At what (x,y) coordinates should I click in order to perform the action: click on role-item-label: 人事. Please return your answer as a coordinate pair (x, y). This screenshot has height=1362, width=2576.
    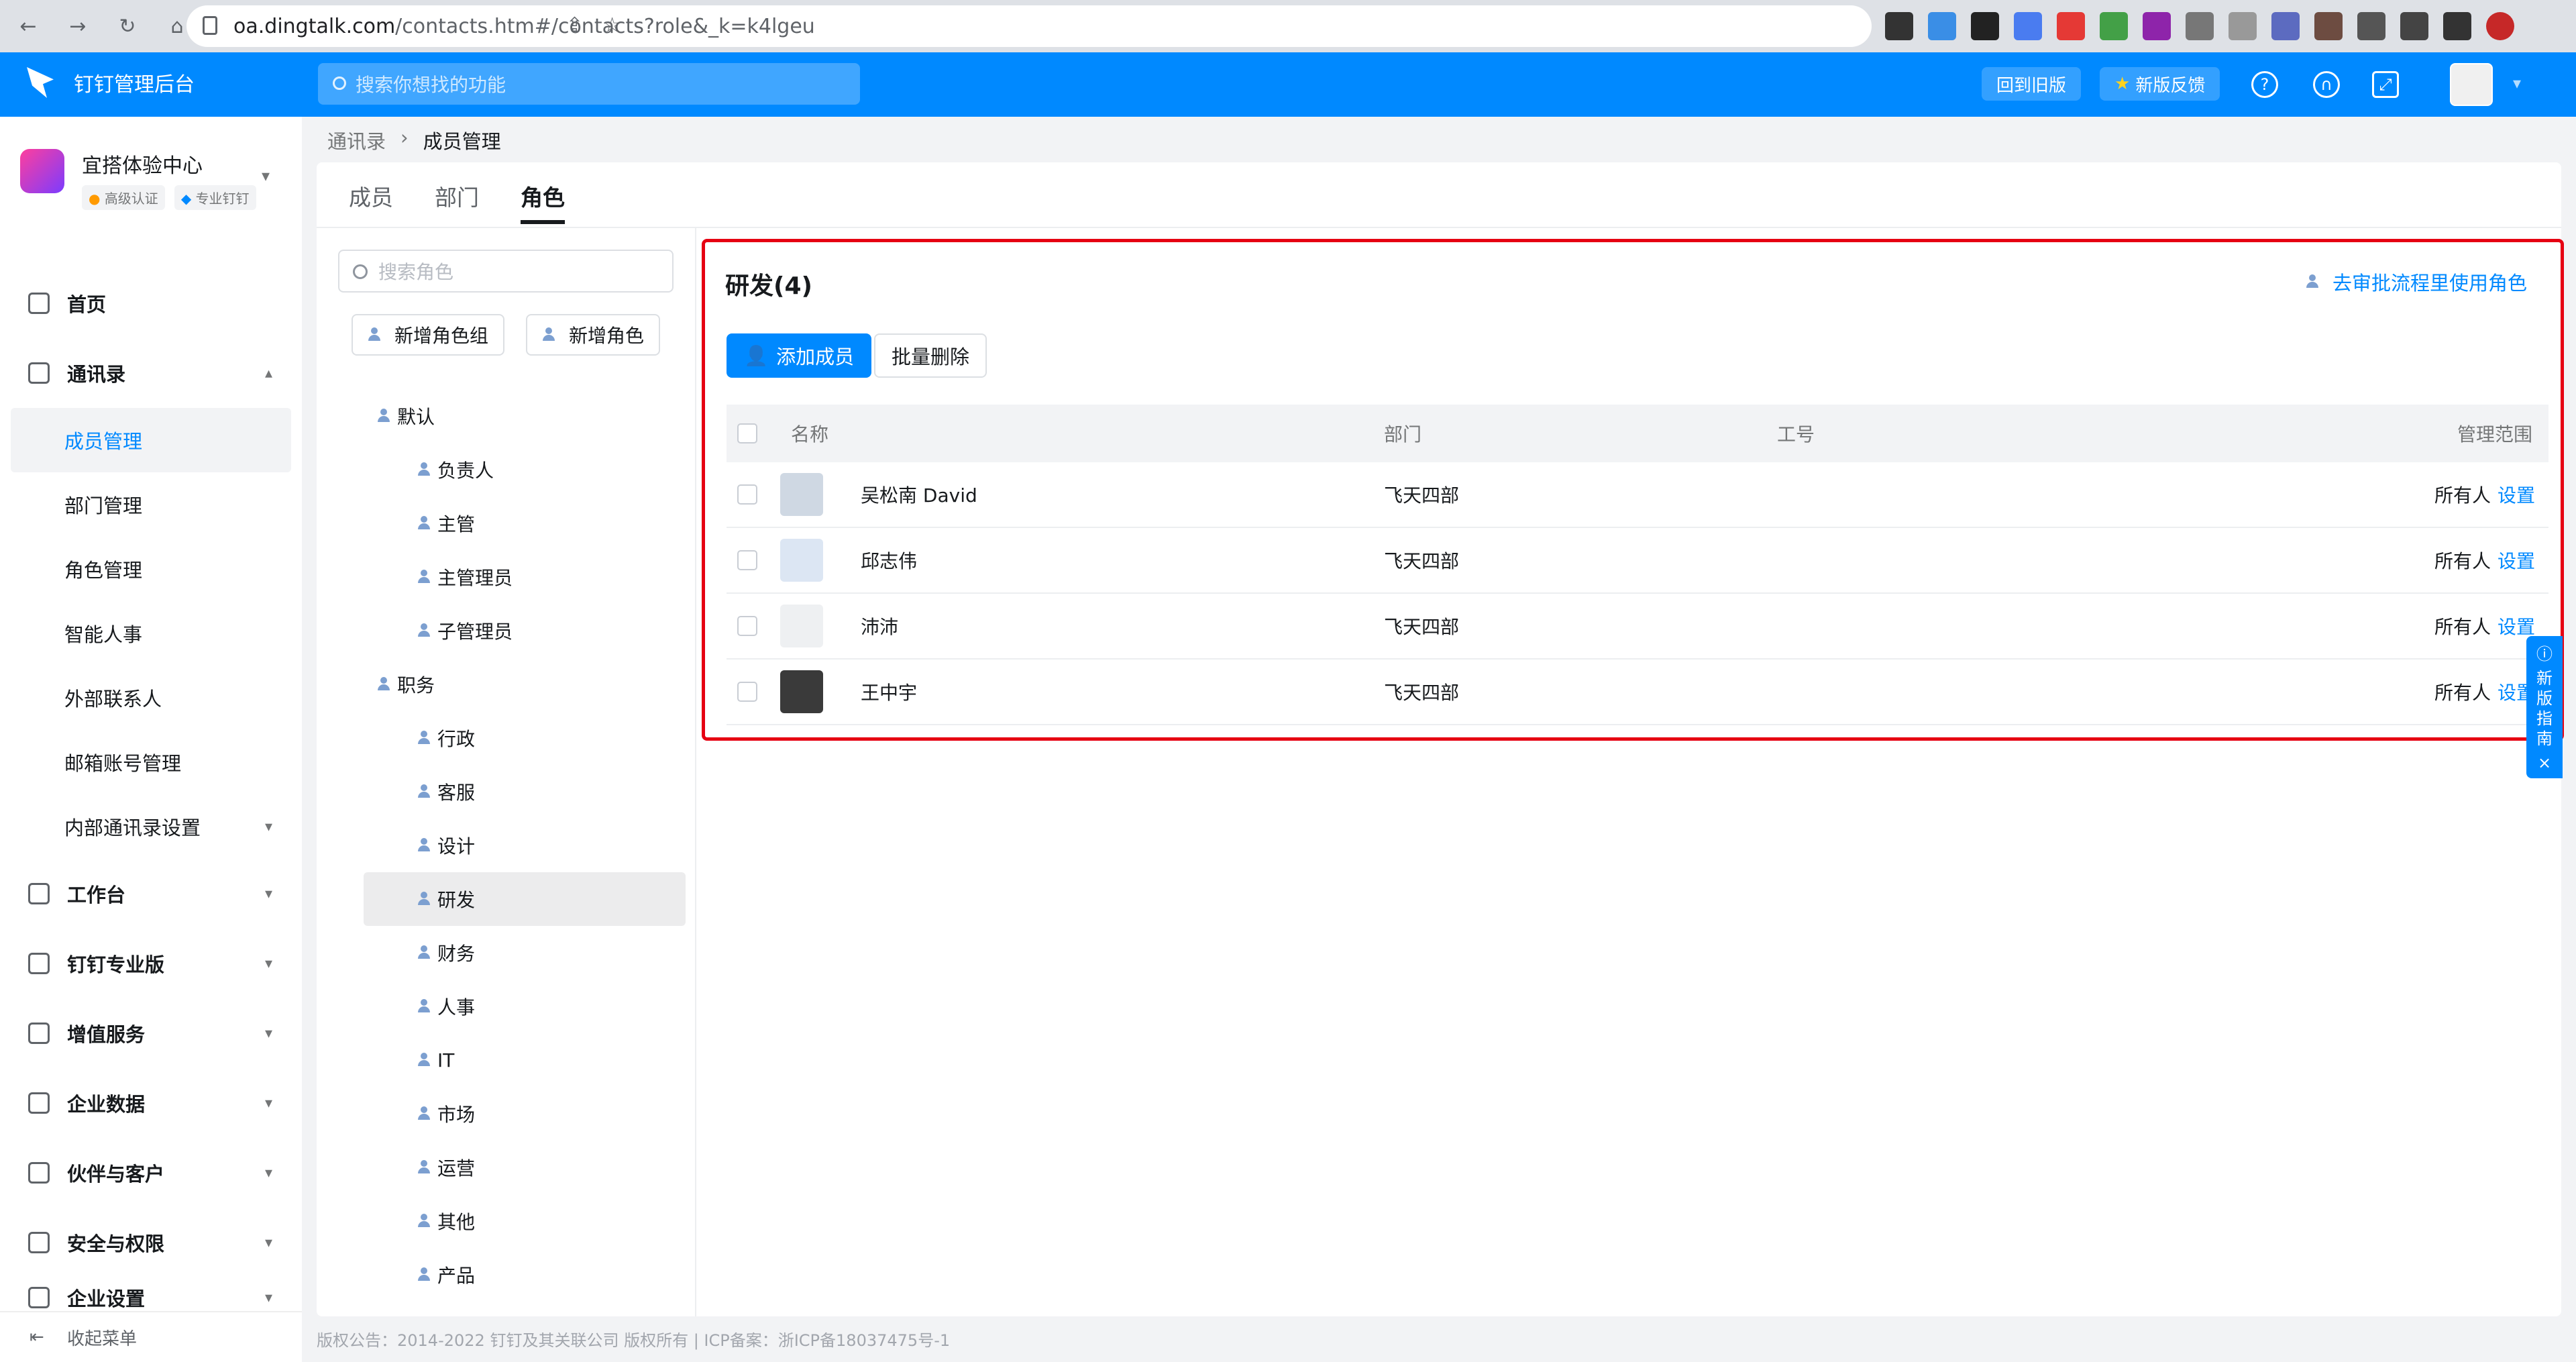
    Looking at the image, I should click on (456, 1007).